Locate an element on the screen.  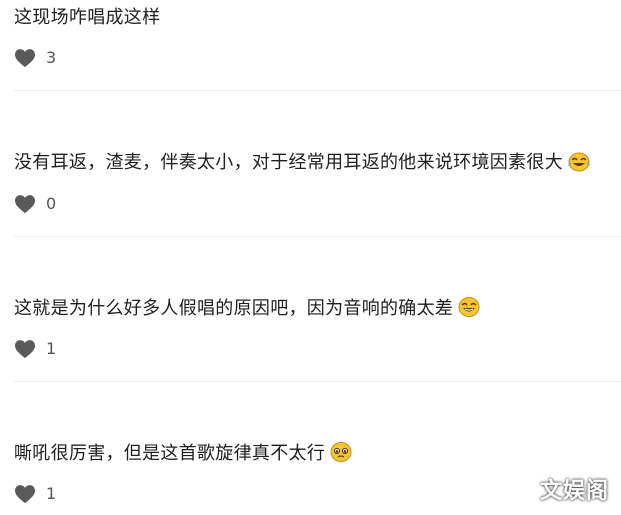
laughing-crying-emoji is located at coordinates (579, 162).